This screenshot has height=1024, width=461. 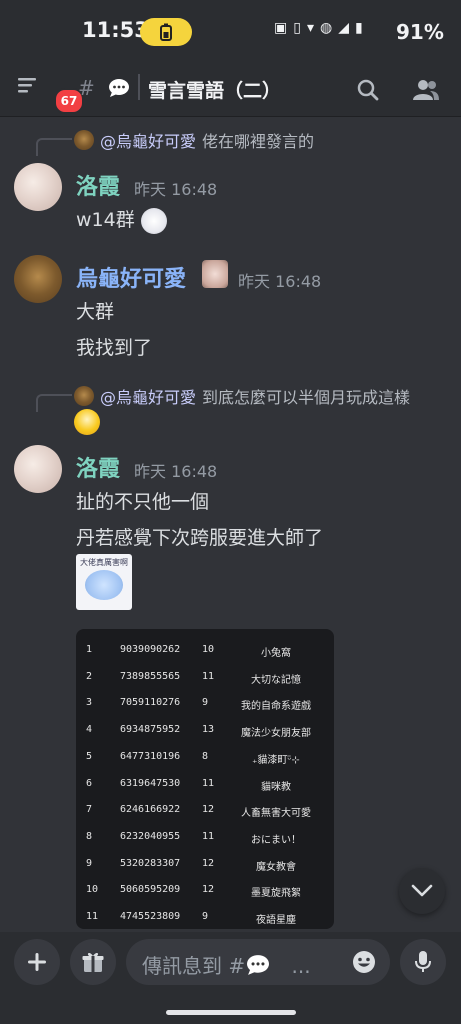 I want to click on ranking-id: 9039090262, so click(x=150, y=649).